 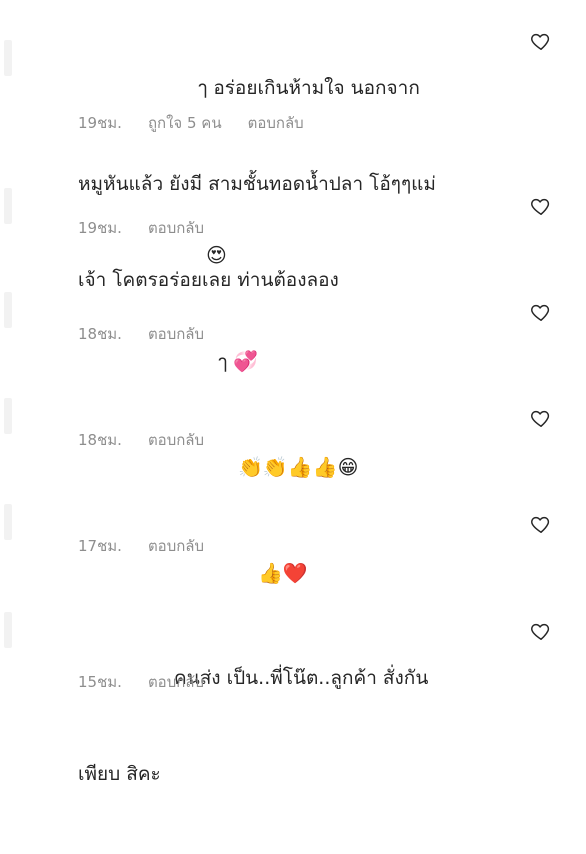 What do you see at coordinates (283, 573) in the screenshot?
I see `comment-emoji: 👍❤️` at bounding box center [283, 573].